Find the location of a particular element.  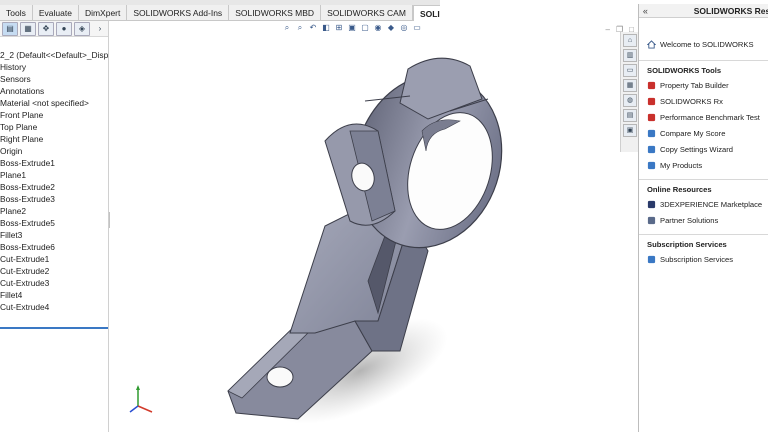

custom-properties-icon: ▤ is located at coordinates (630, 115).